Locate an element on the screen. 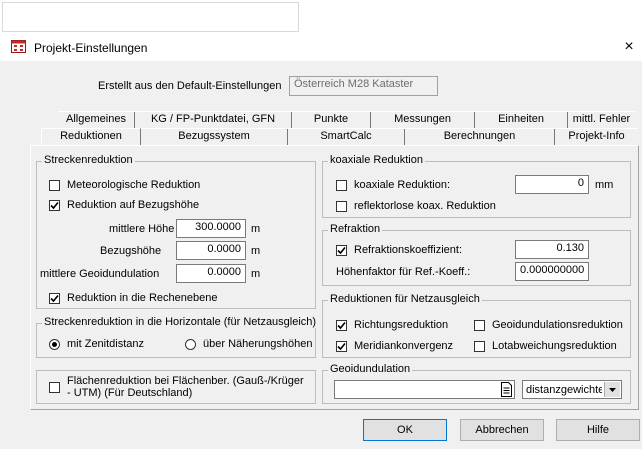 This screenshot has width=642, height=449. tab-bezugssystem: Bezugssystem is located at coordinates (214, 137).